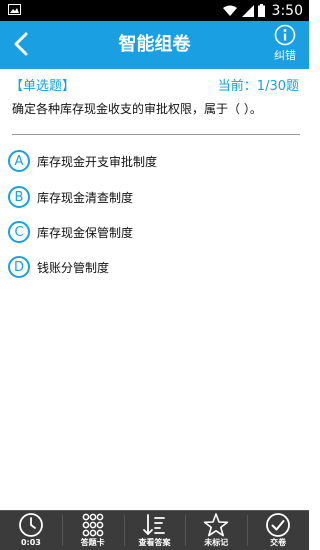  Describe the element at coordinates (154, 10) in the screenshot. I see `status-bar: 3:50` at that location.